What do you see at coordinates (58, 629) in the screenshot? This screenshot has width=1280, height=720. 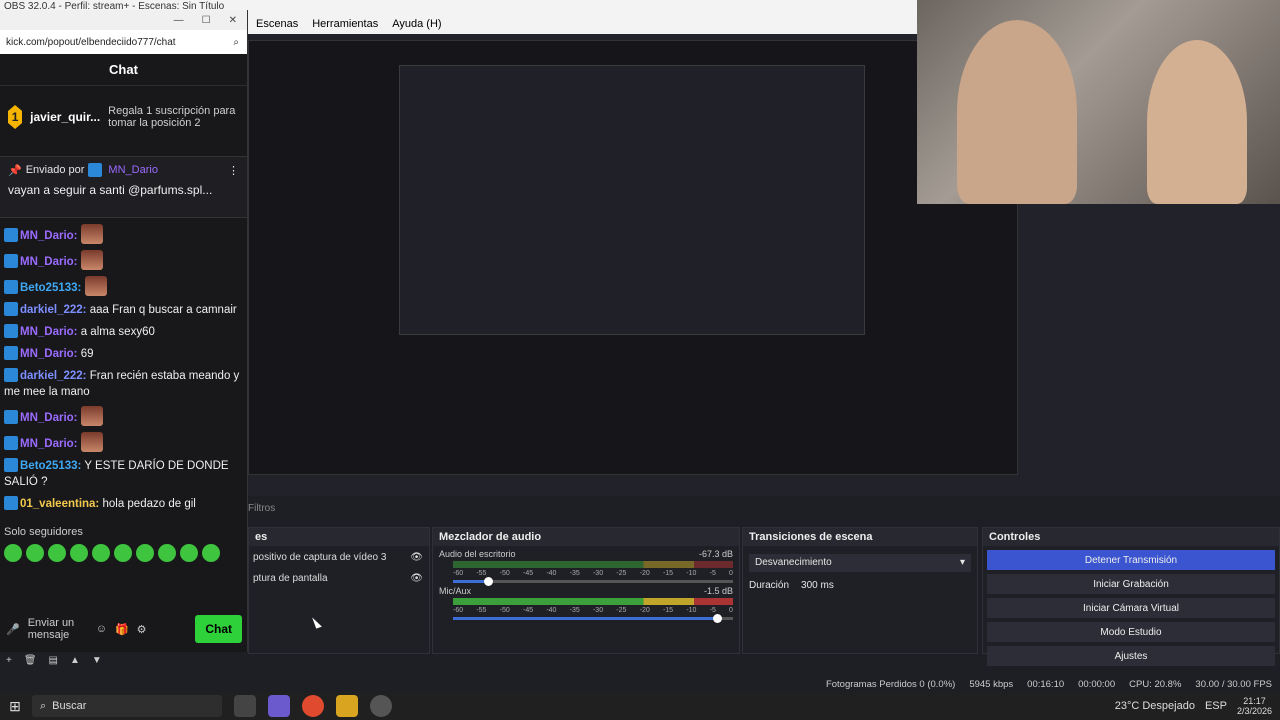 I see `message-input: Enviar un mensaje` at bounding box center [58, 629].